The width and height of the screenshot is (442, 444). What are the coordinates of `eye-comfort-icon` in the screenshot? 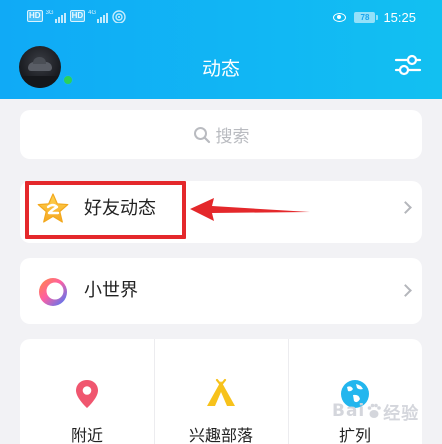 It's located at (340, 17).